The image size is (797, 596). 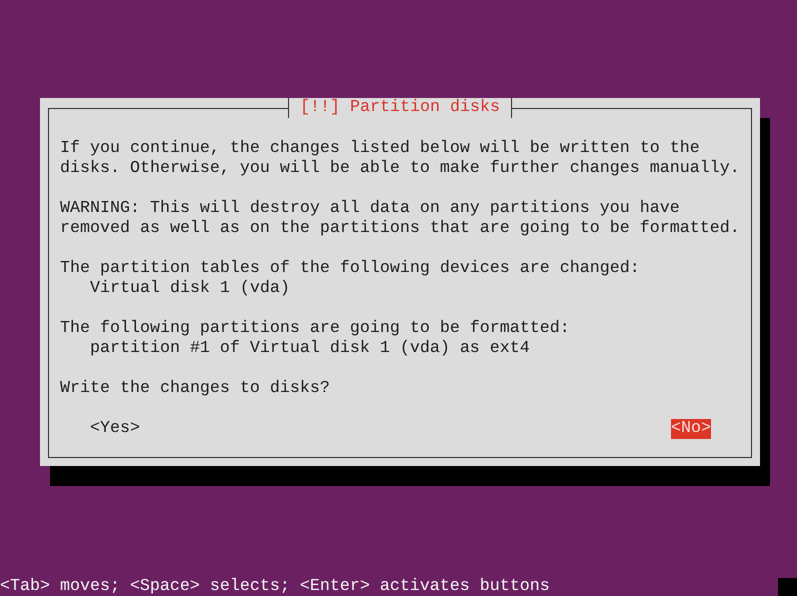 What do you see at coordinates (400, 219) in the screenshot?
I see `dialog-text: WARNING: This will destroy all data on any partitions you have removed as well as on the partitions that are going to be formatted.` at bounding box center [400, 219].